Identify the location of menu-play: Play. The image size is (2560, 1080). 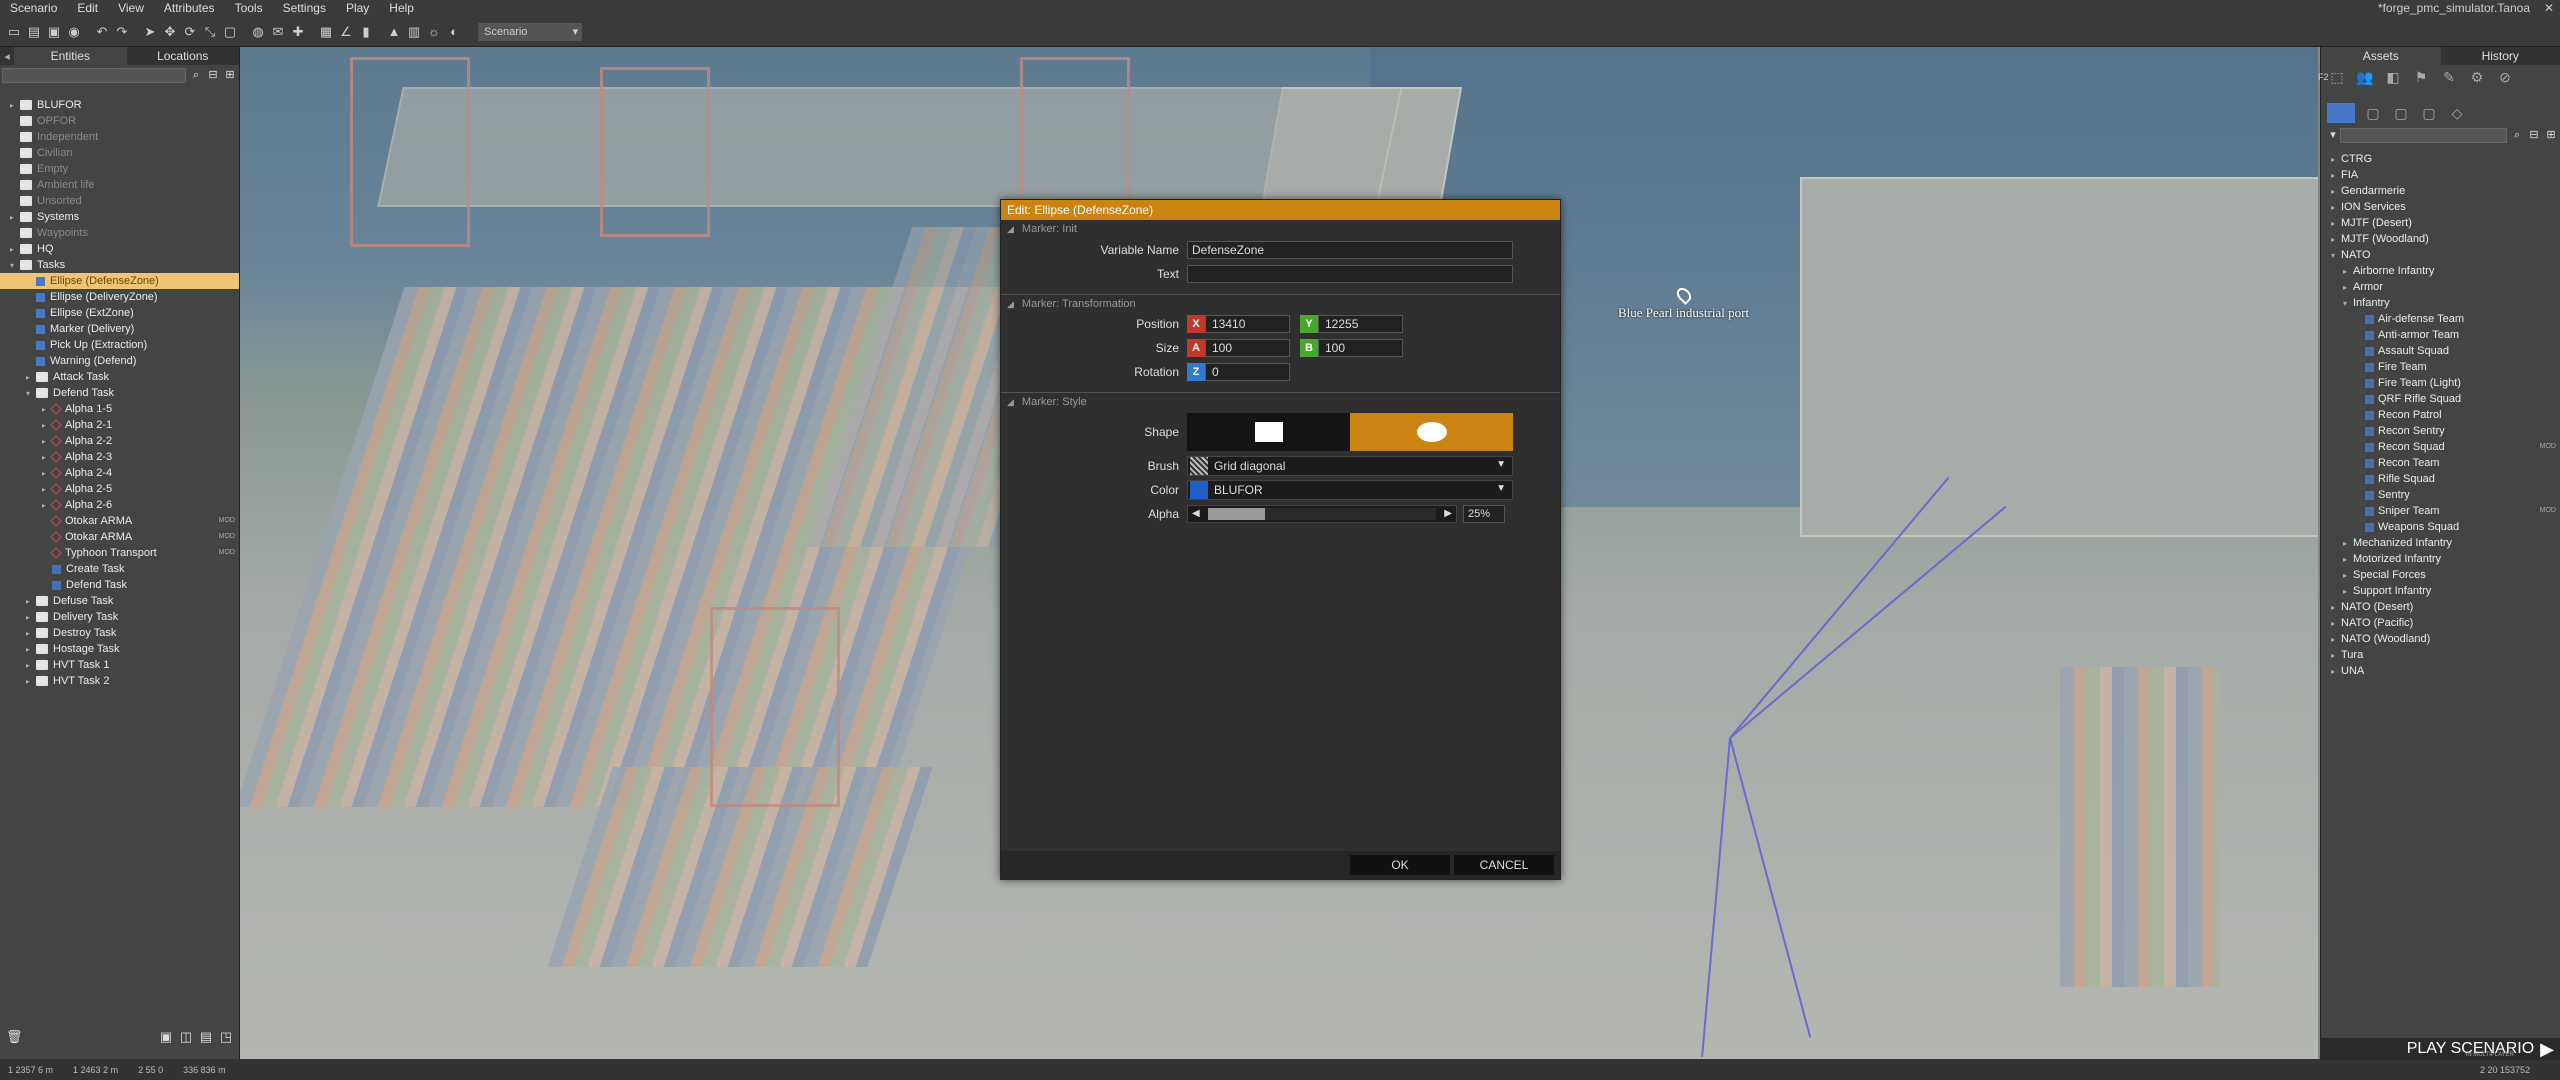
(357, 8).